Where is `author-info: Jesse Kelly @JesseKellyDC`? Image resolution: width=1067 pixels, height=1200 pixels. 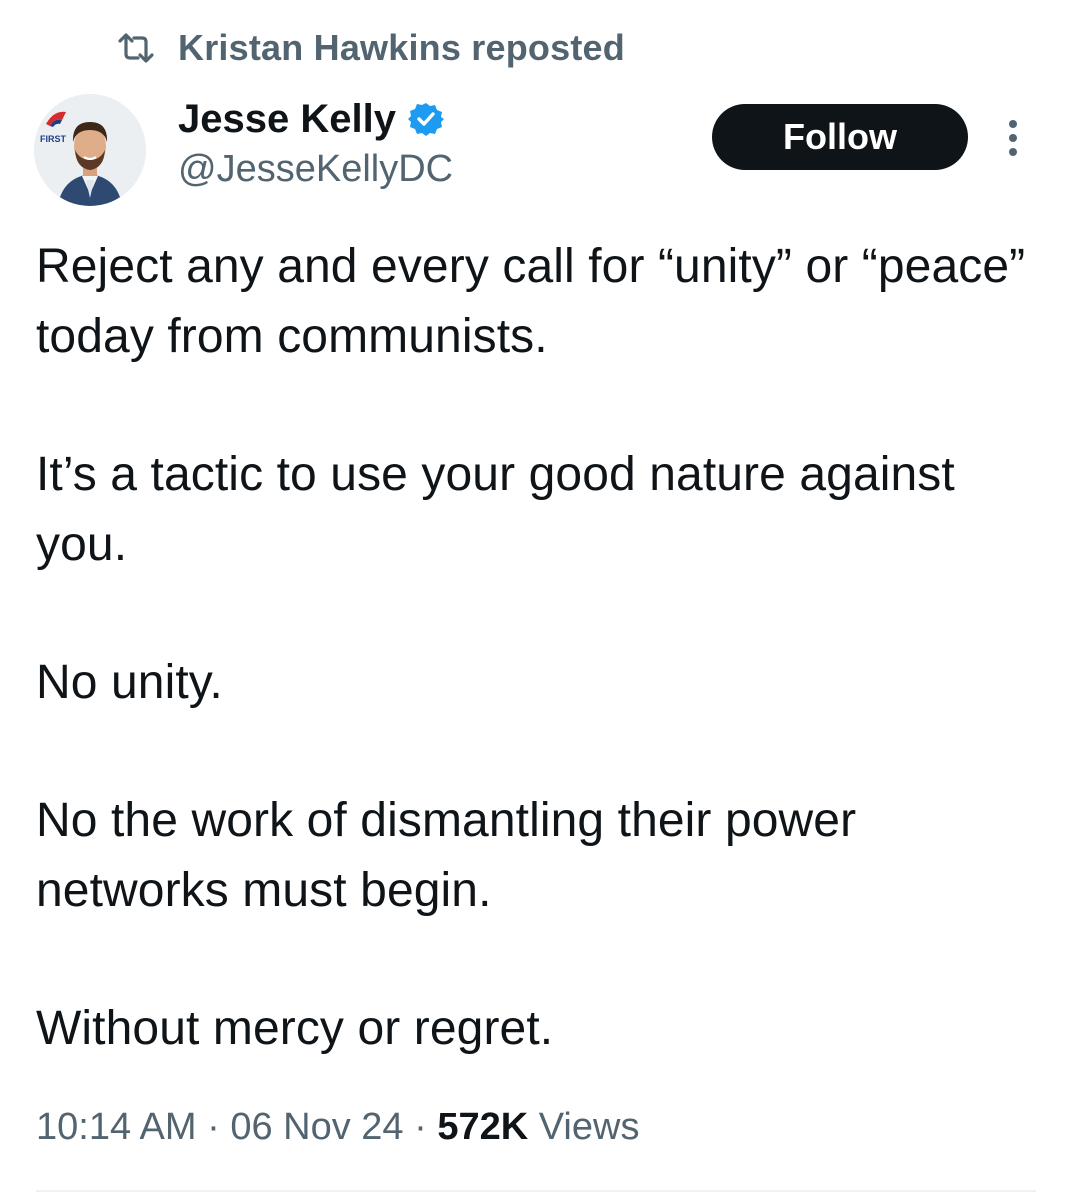 author-info: Jesse Kelly @JesseKellyDC is located at coordinates (315, 142).